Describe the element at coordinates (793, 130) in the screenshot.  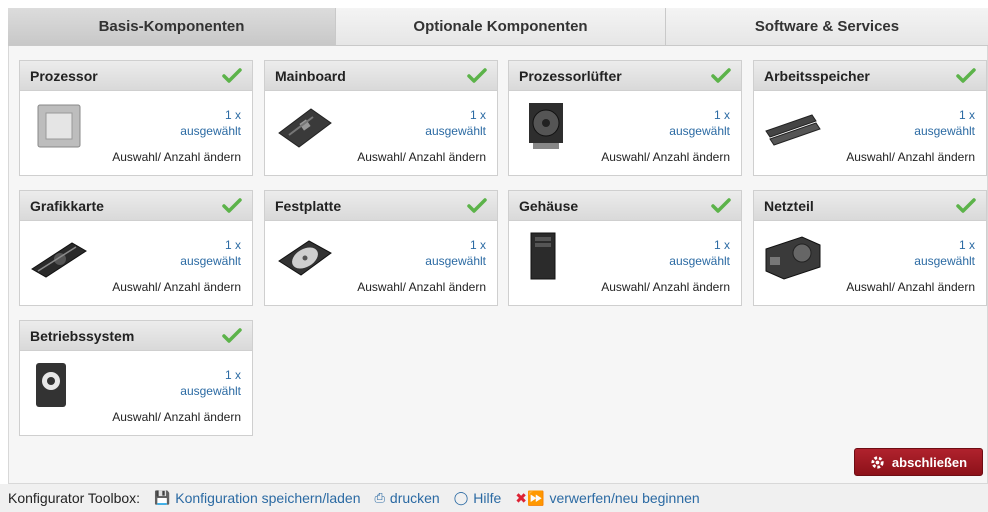
I see `ram-icon` at that location.